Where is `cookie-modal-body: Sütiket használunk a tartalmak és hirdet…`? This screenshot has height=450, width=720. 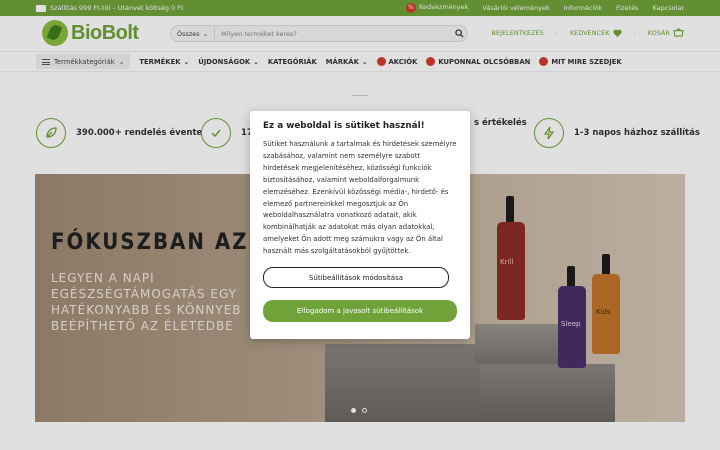 cookie-modal-body: Sütiket használunk a tartalmak és hirdet… is located at coordinates (360, 198).